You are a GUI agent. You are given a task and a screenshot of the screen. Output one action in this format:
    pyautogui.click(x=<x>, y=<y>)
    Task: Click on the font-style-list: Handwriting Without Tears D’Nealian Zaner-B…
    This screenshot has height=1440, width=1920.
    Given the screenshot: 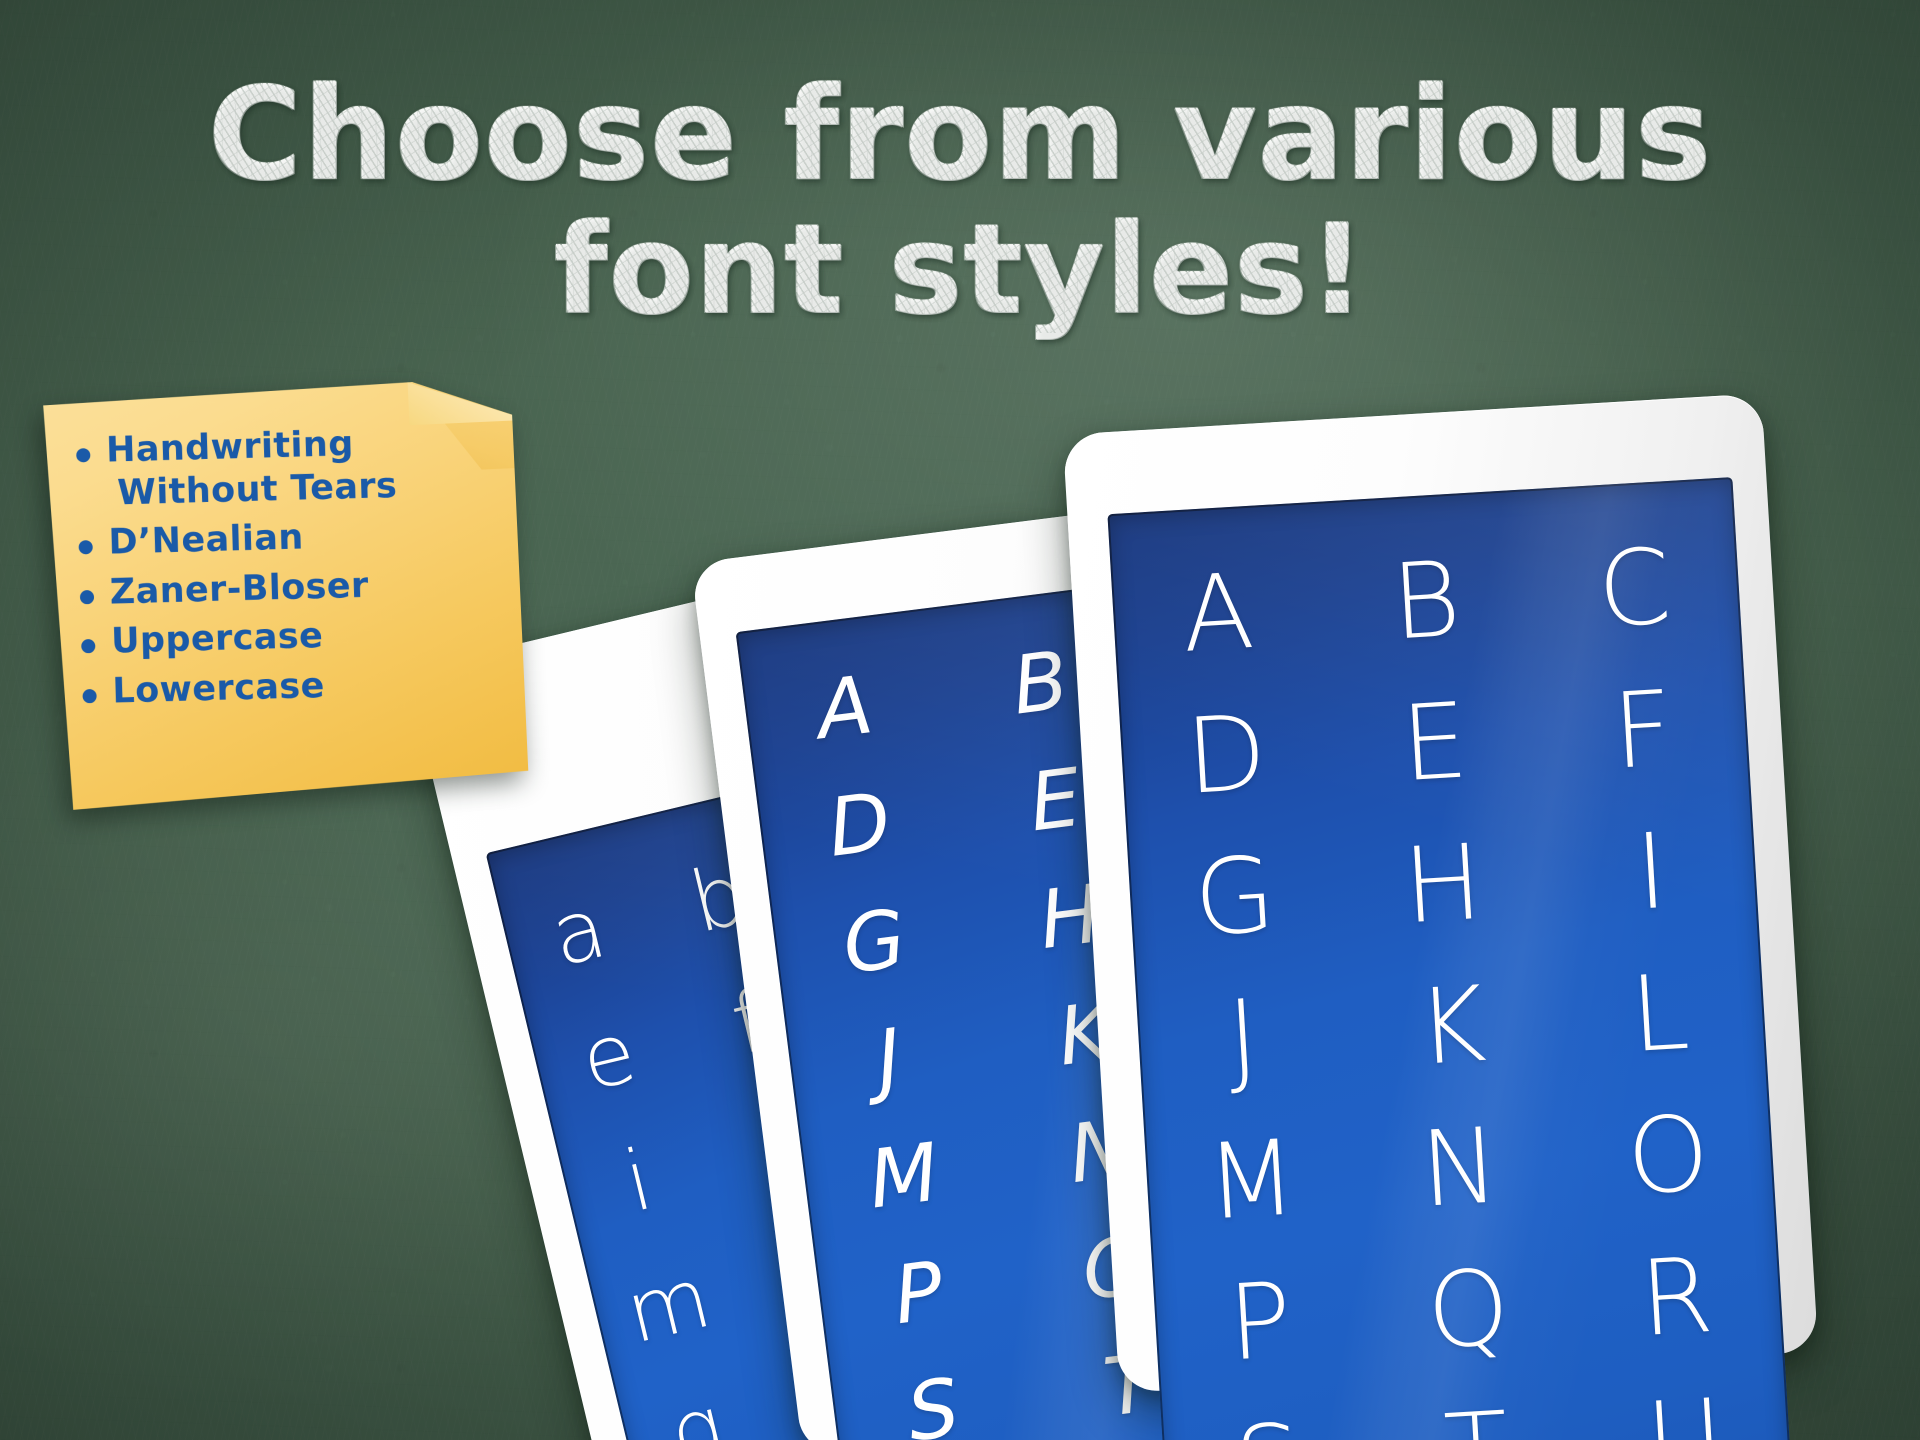 What is the action you would take?
    pyautogui.click(x=286, y=594)
    